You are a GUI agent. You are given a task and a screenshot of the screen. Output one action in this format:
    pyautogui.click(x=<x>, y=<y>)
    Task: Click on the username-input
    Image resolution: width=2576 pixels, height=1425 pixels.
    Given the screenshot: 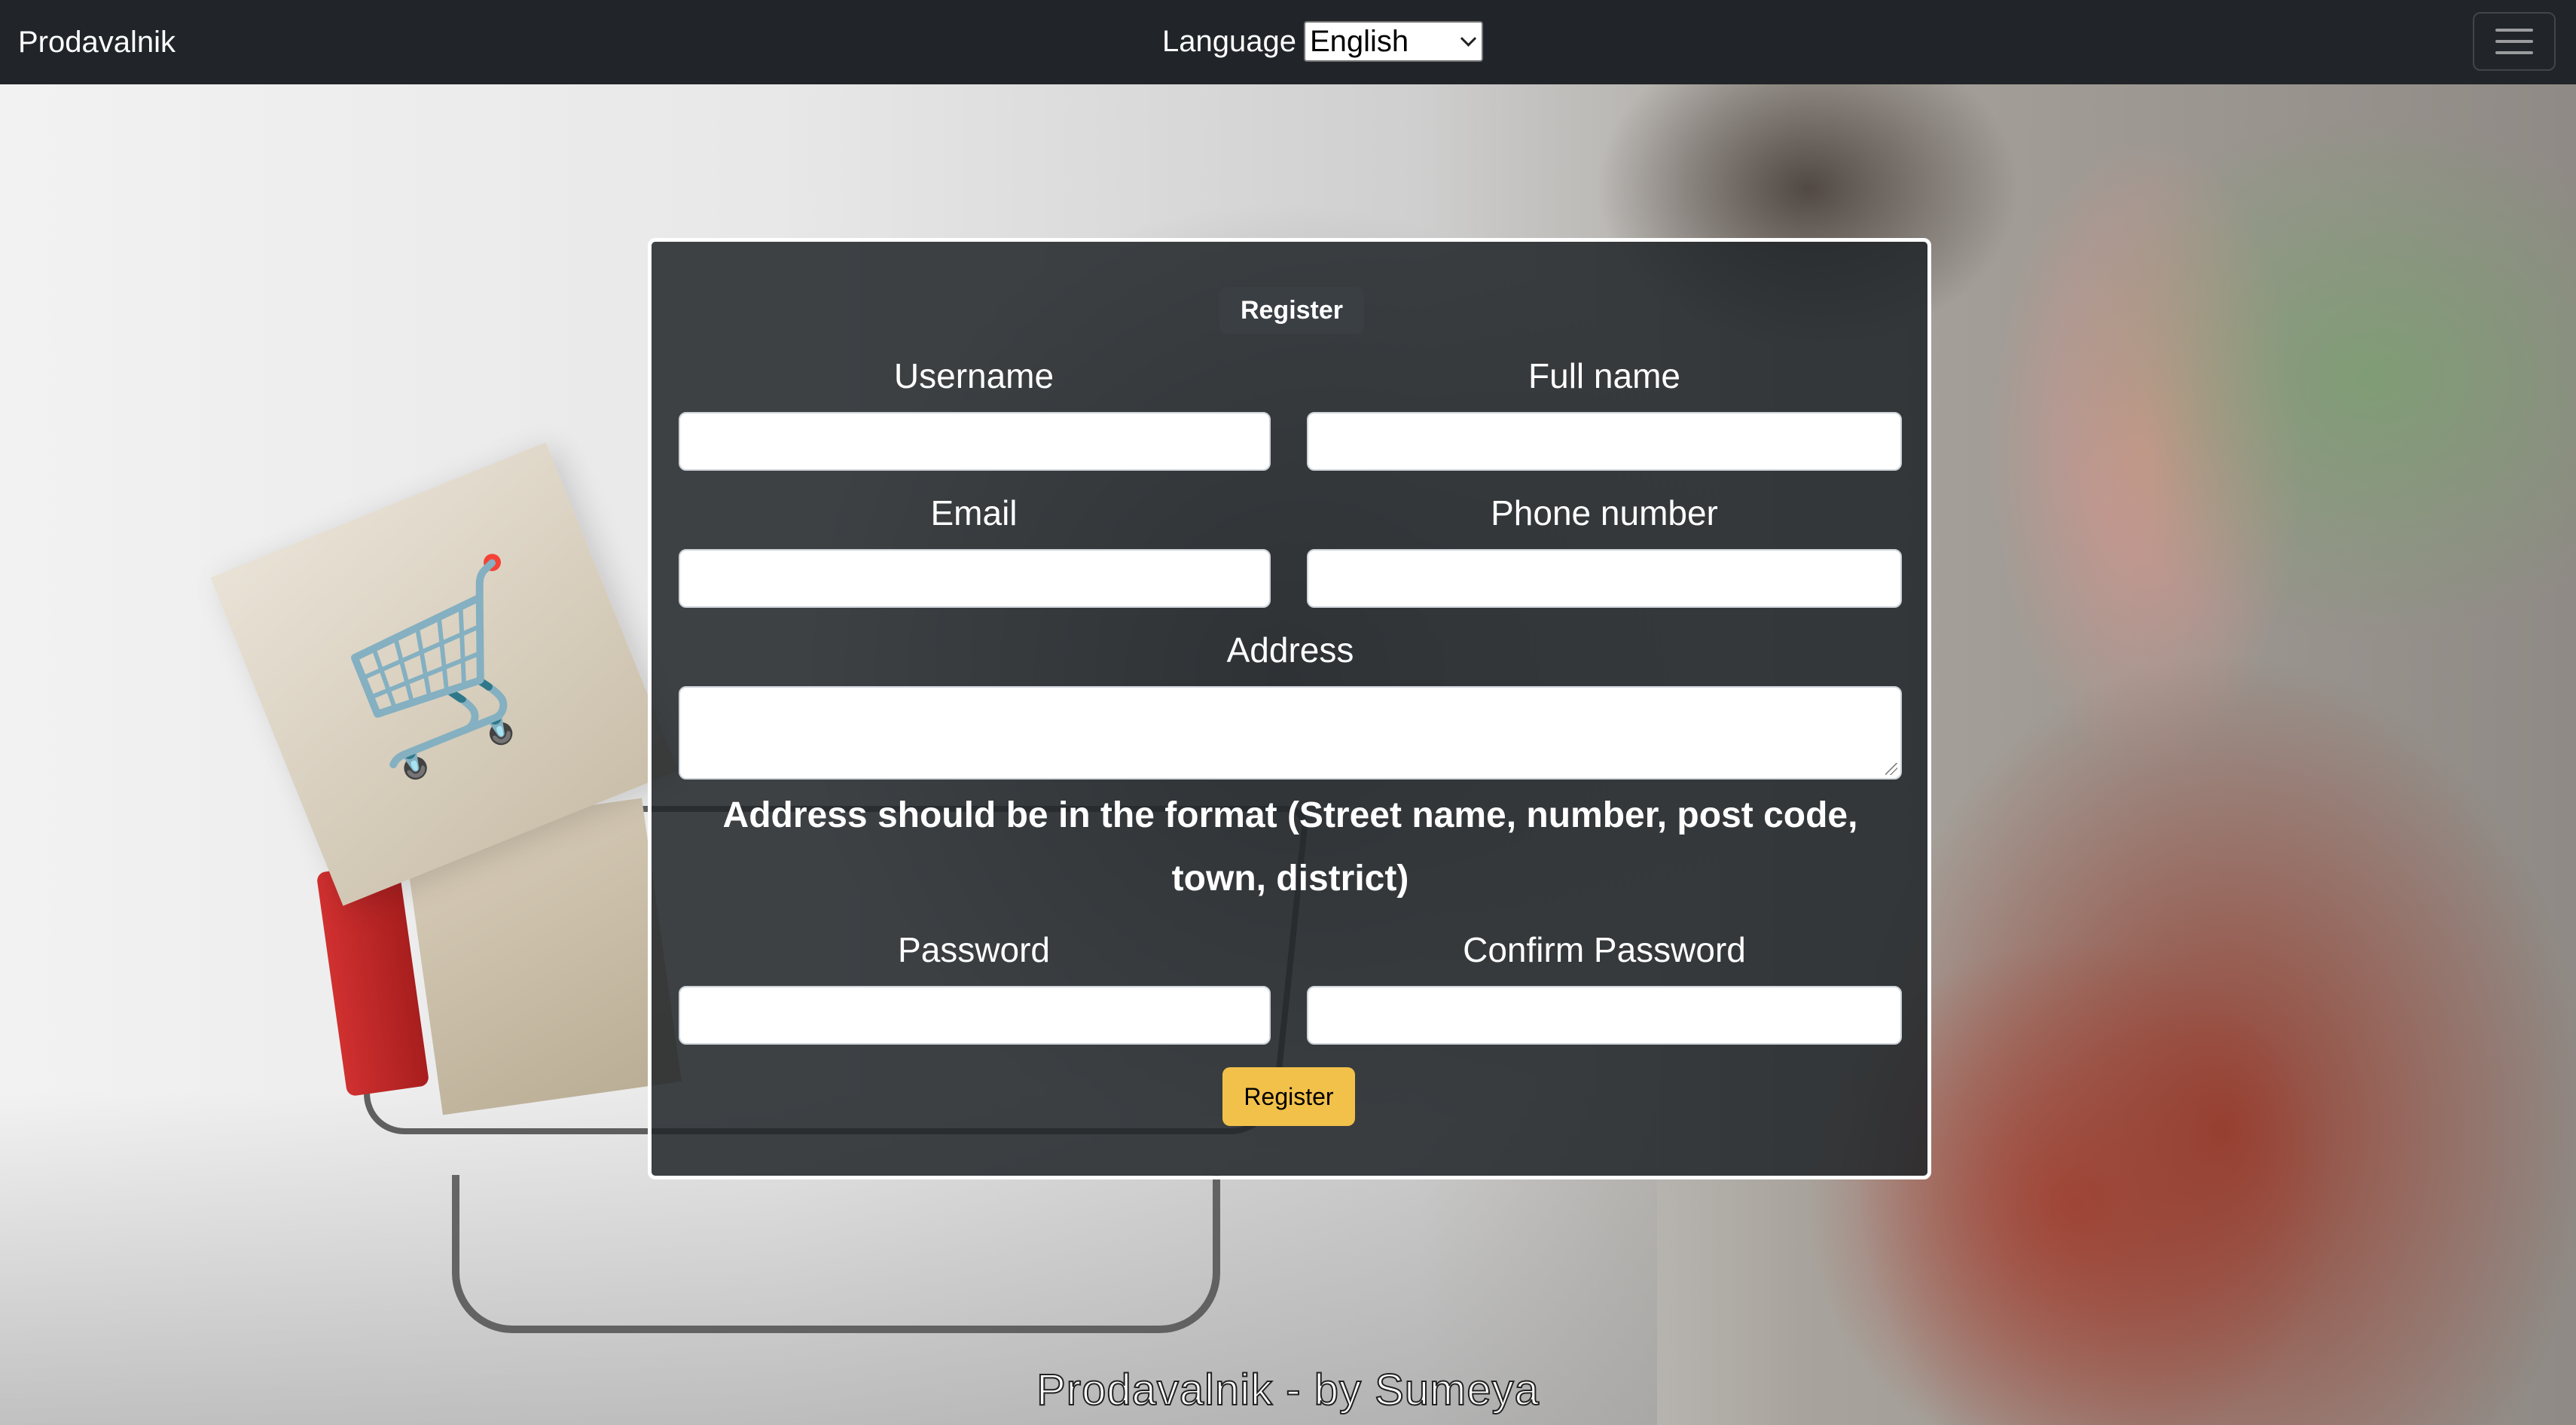 What is the action you would take?
    pyautogui.click(x=975, y=442)
    